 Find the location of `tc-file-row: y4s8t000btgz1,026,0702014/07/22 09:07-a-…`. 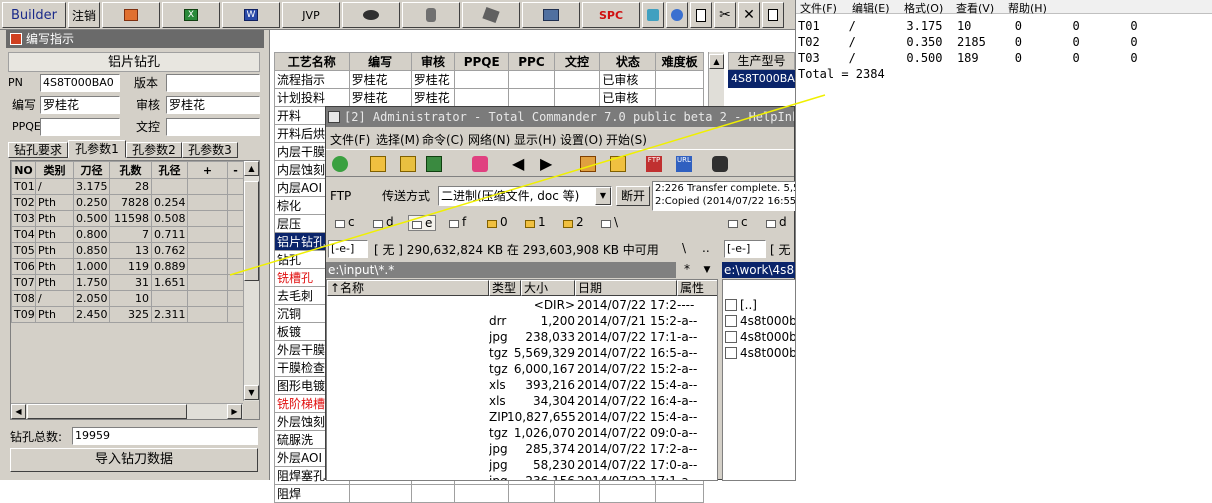

tc-file-row: y4s8t000btgz1,026,0702014/07/22 09:07-a-… is located at coordinates (522, 434).